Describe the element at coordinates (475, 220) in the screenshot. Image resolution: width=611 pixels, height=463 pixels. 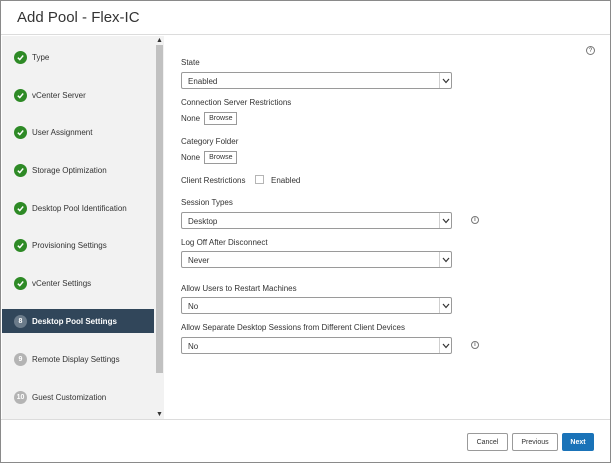
I see `session-types-info-icon: i` at that location.